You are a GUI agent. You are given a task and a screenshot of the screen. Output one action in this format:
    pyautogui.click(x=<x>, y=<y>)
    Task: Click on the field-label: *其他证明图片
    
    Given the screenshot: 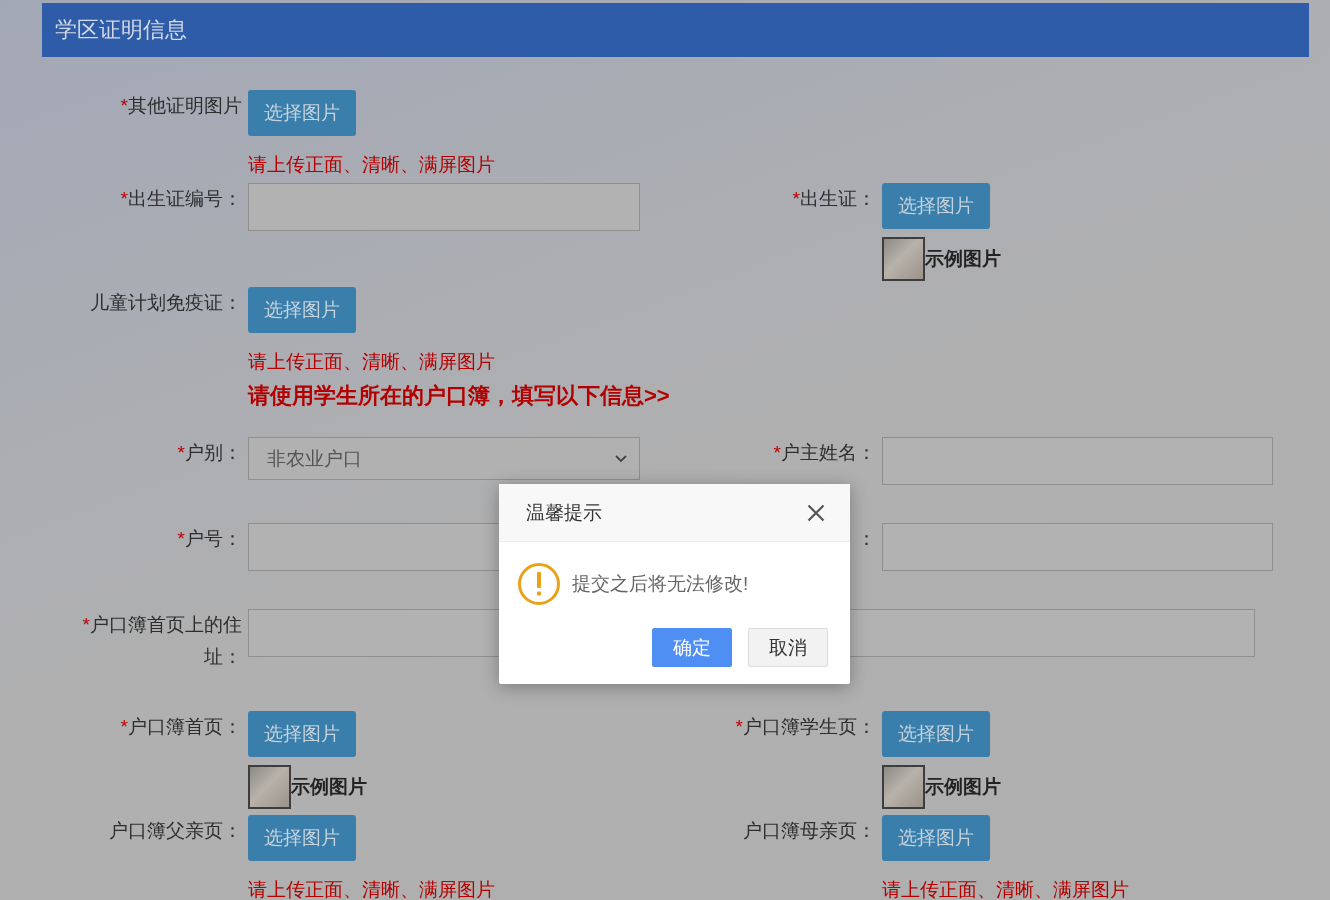 What is the action you would take?
    pyautogui.click(x=180, y=106)
    